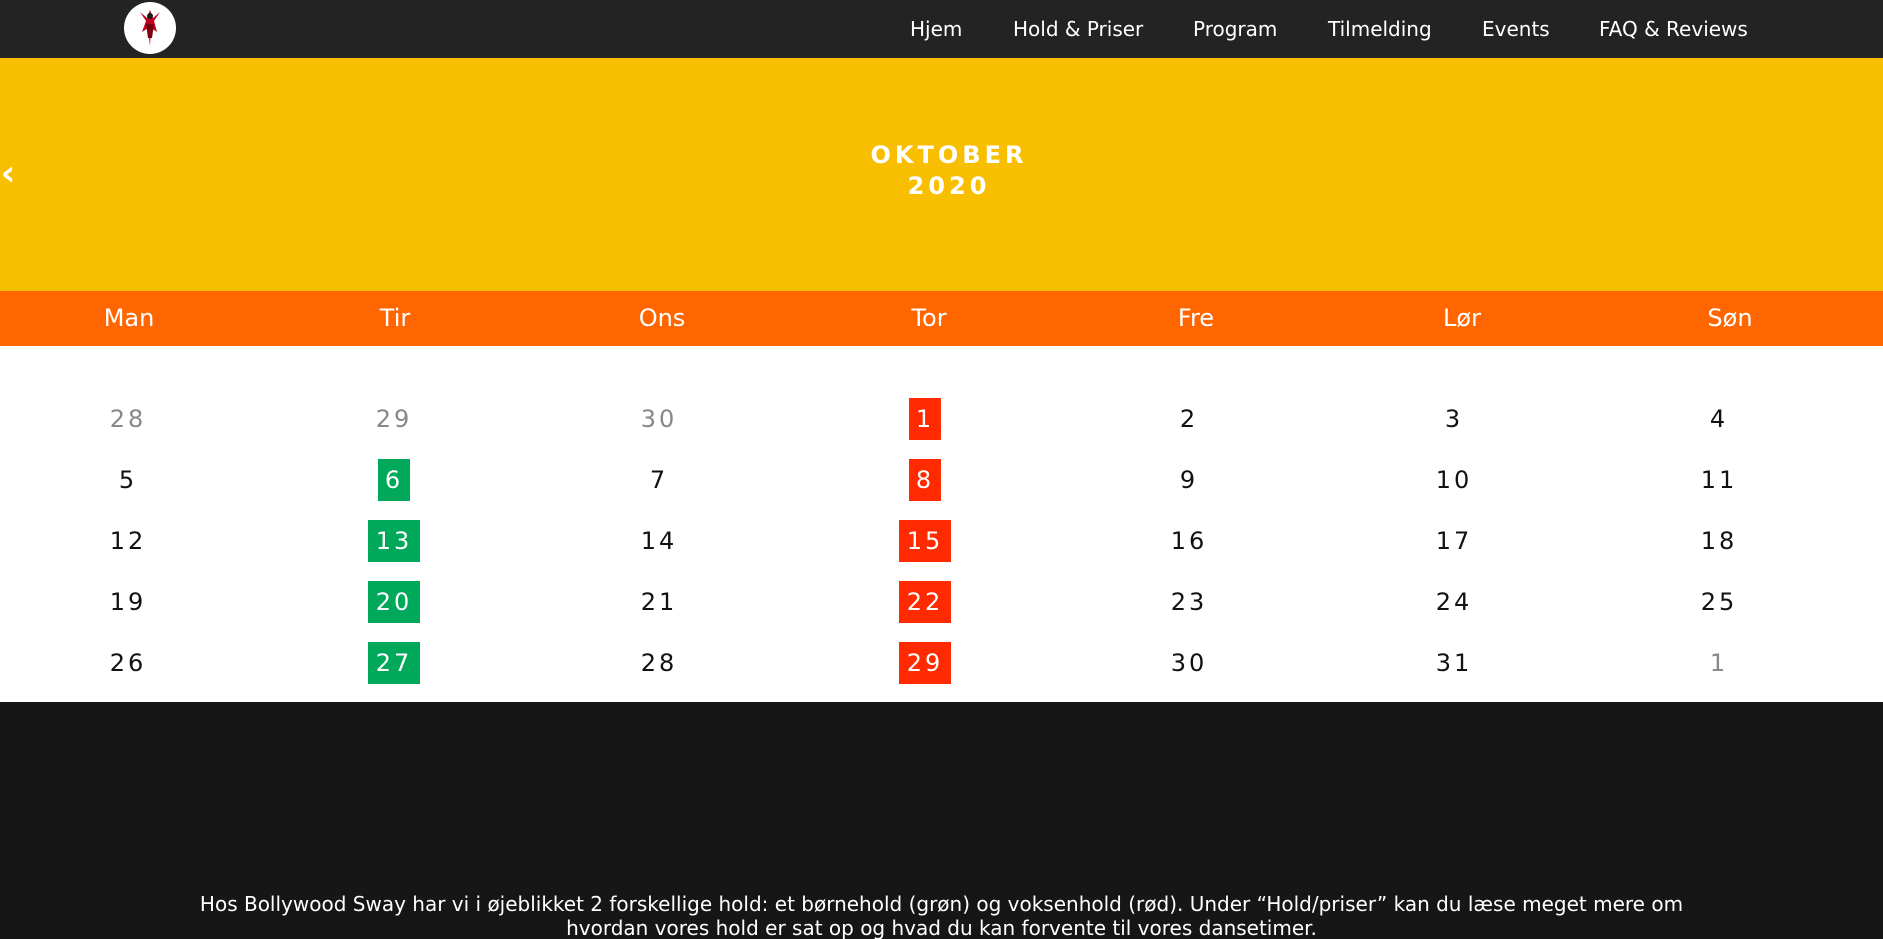 This screenshot has width=1883, height=939. What do you see at coordinates (1719, 602) in the screenshot?
I see `calendar-day: 25` at bounding box center [1719, 602].